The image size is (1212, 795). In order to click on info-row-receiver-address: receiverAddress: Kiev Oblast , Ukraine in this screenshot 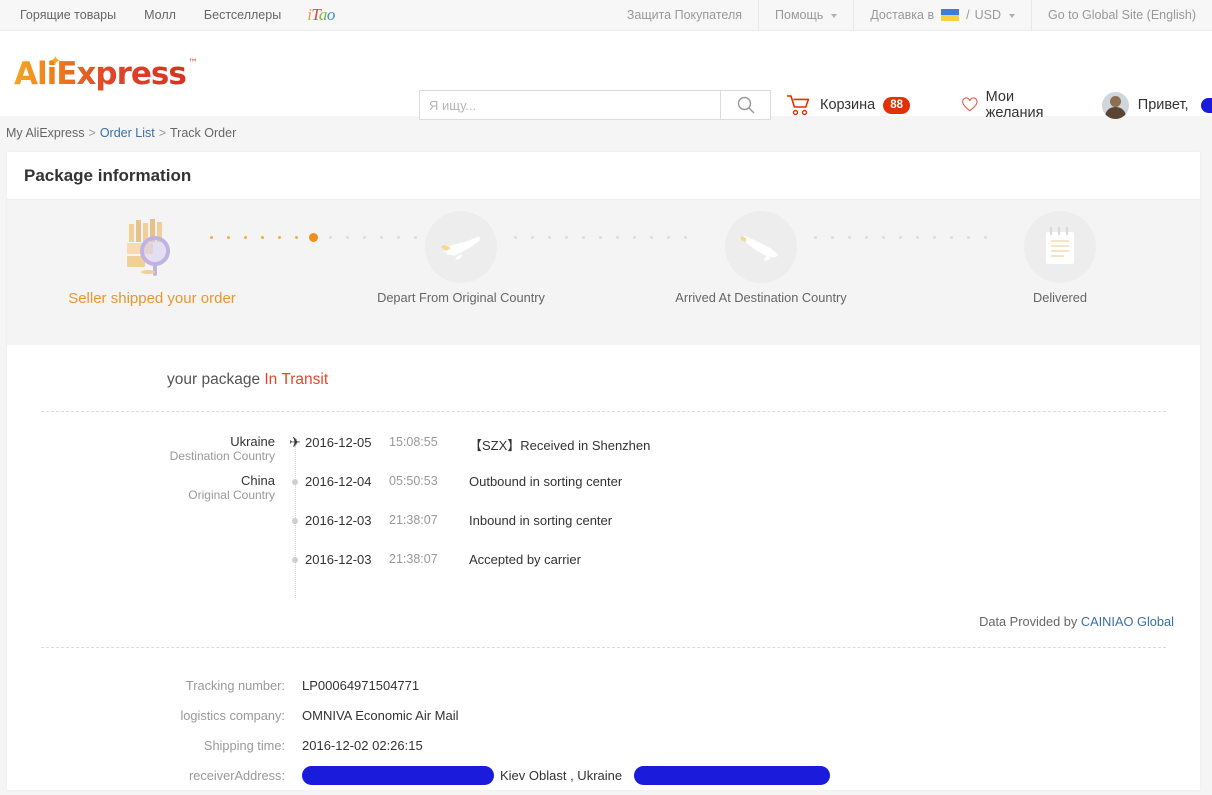, I will do `click(603, 775)`.